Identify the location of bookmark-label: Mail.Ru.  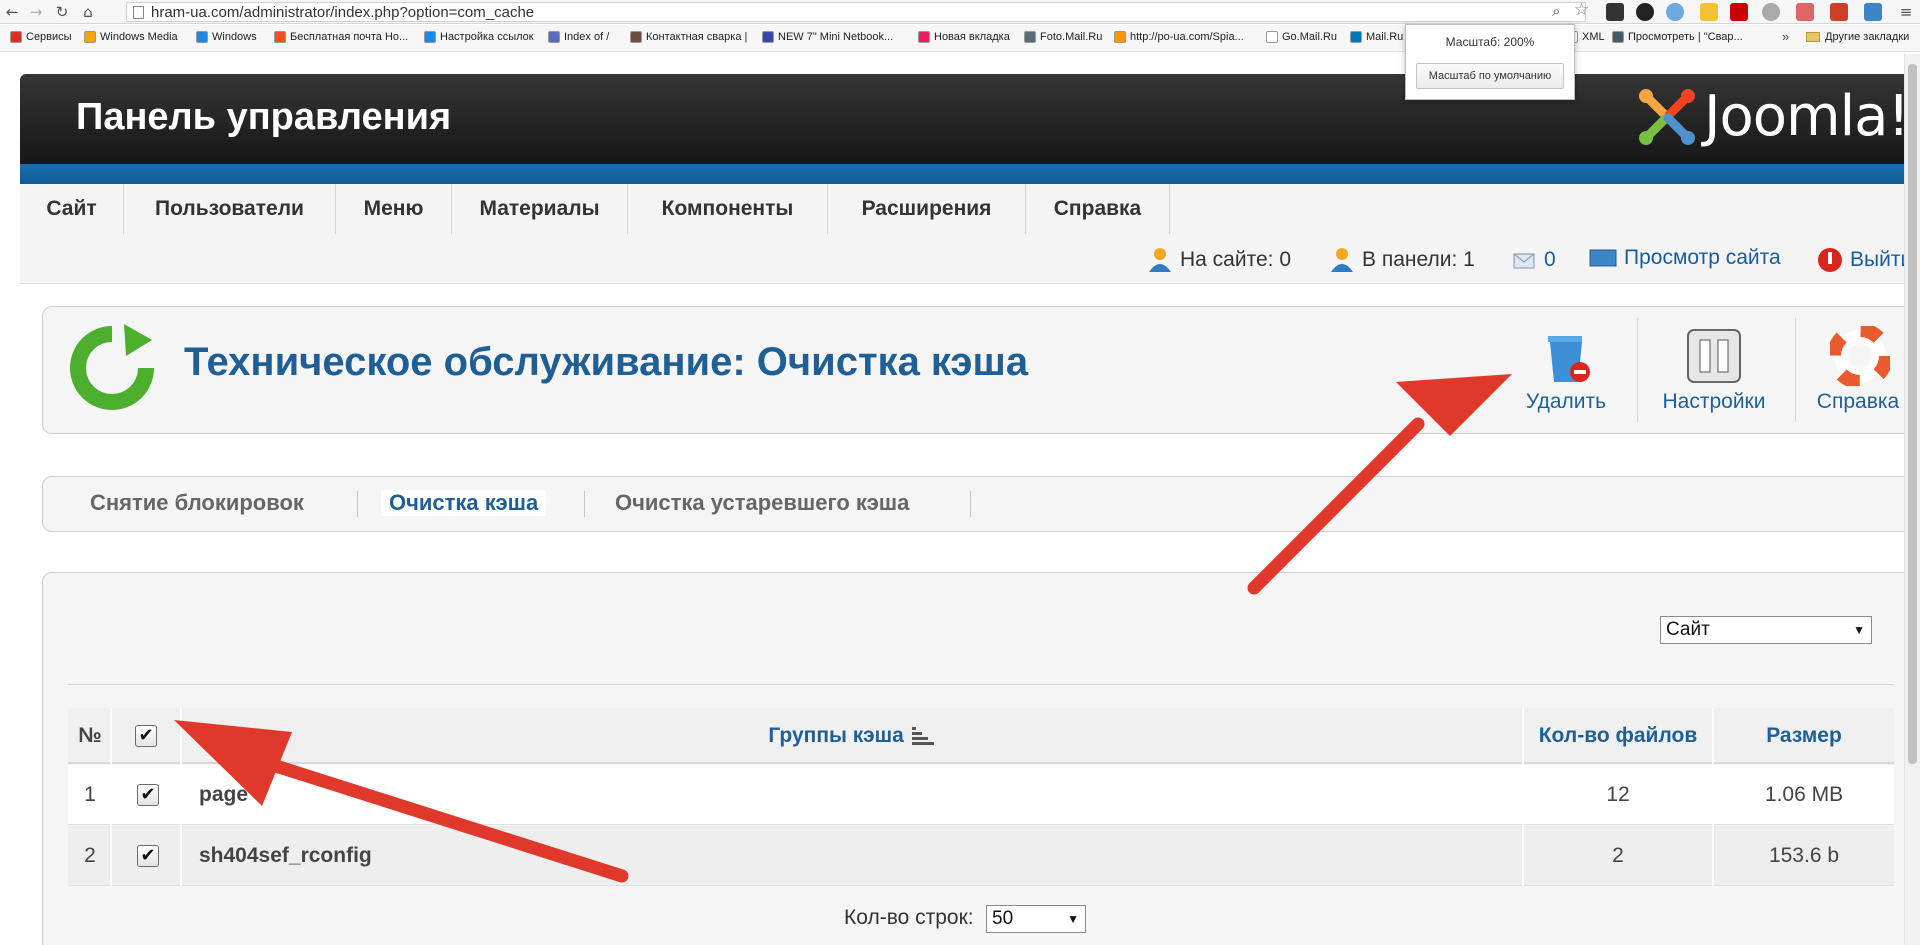
(1385, 37).